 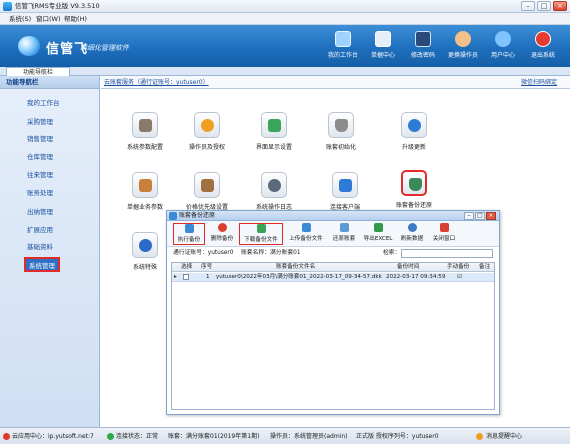 I want to click on status-operator: 操作员：系统管理员(admin), so click(x=309, y=436).